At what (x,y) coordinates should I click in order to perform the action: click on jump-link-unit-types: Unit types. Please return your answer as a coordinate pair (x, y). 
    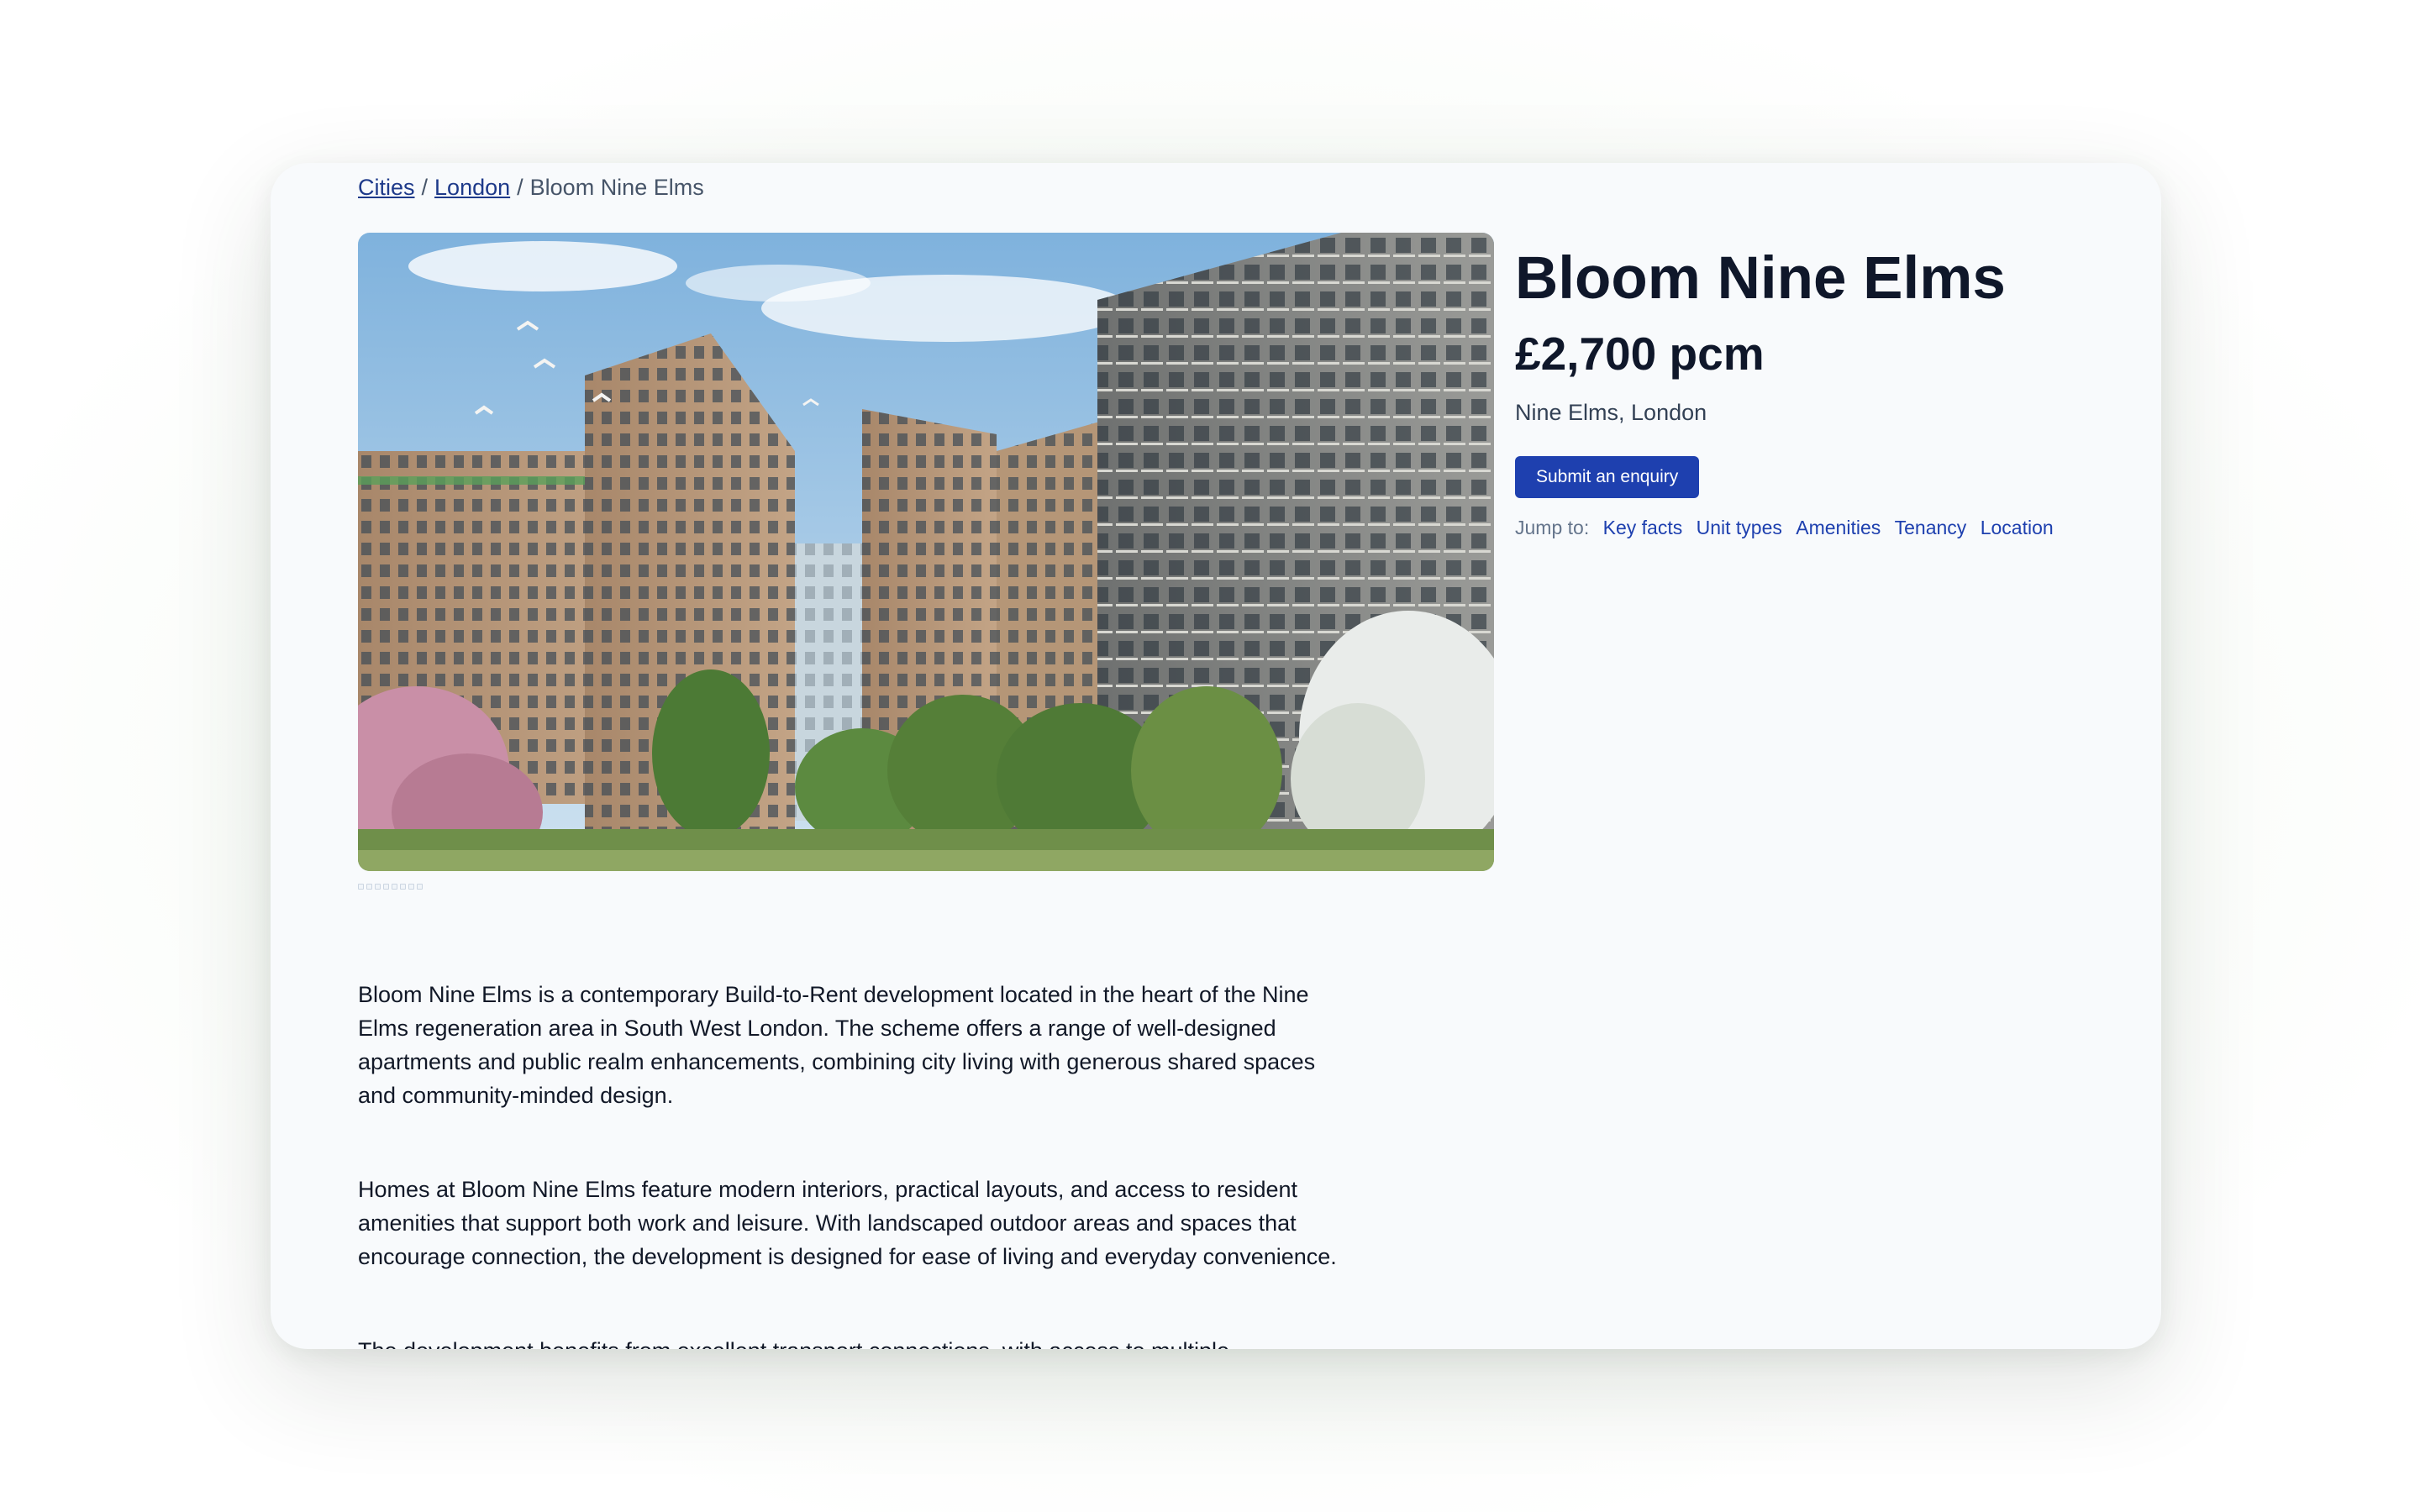
    Looking at the image, I should click on (1740, 527).